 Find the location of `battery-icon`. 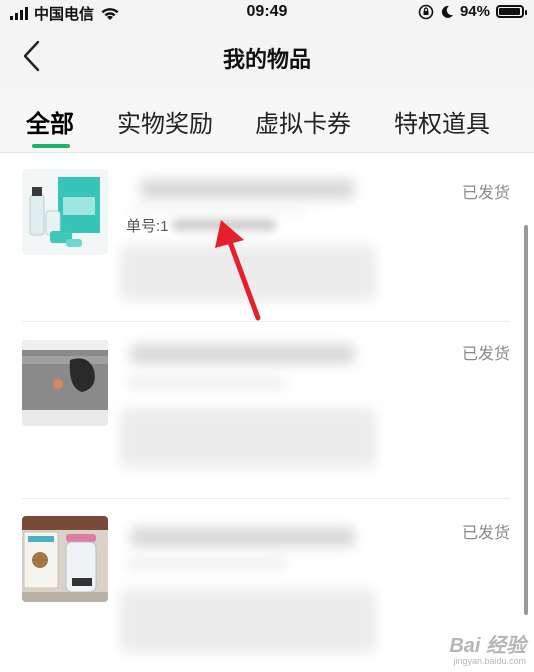

battery-icon is located at coordinates (511, 11).